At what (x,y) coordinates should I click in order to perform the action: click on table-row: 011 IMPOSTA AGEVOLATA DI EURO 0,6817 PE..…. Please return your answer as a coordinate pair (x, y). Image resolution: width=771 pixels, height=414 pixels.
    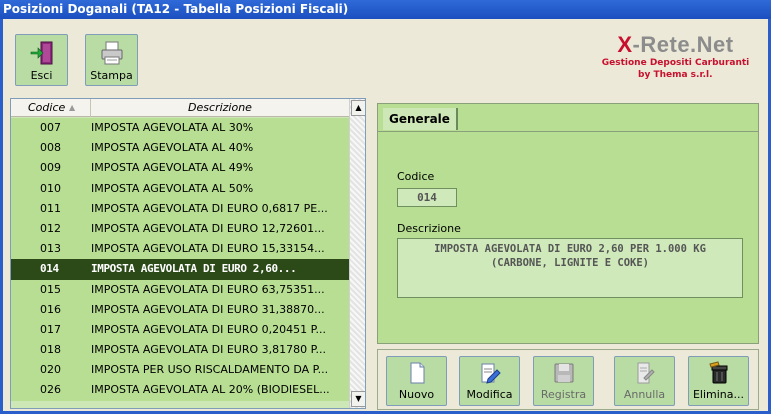
    Looking at the image, I should click on (180, 208).